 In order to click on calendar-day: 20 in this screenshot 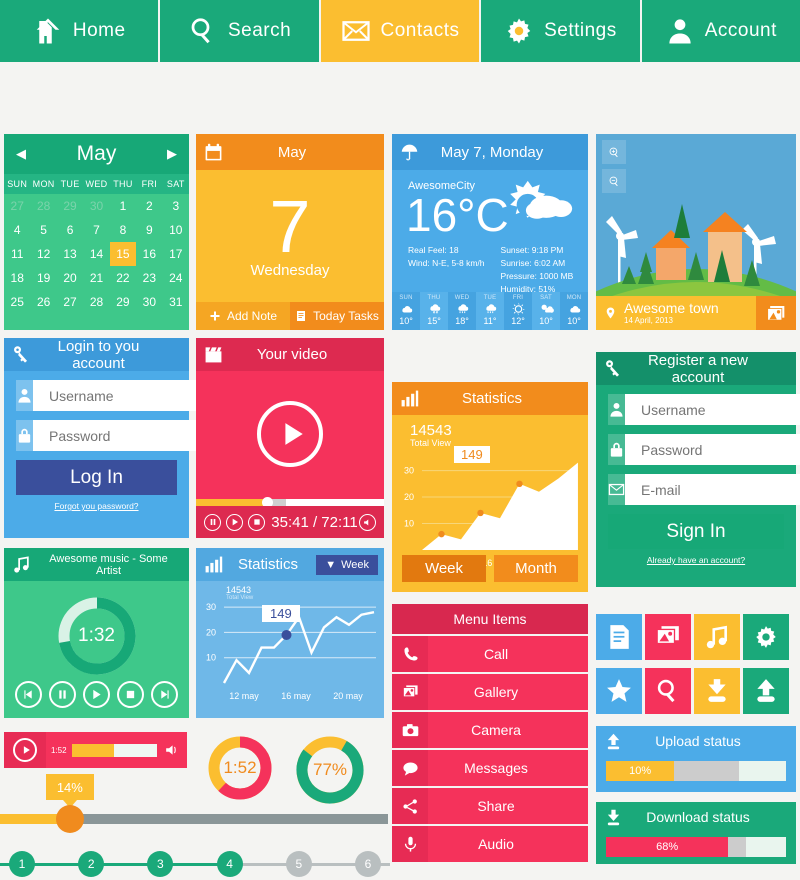, I will do `click(70, 278)`.